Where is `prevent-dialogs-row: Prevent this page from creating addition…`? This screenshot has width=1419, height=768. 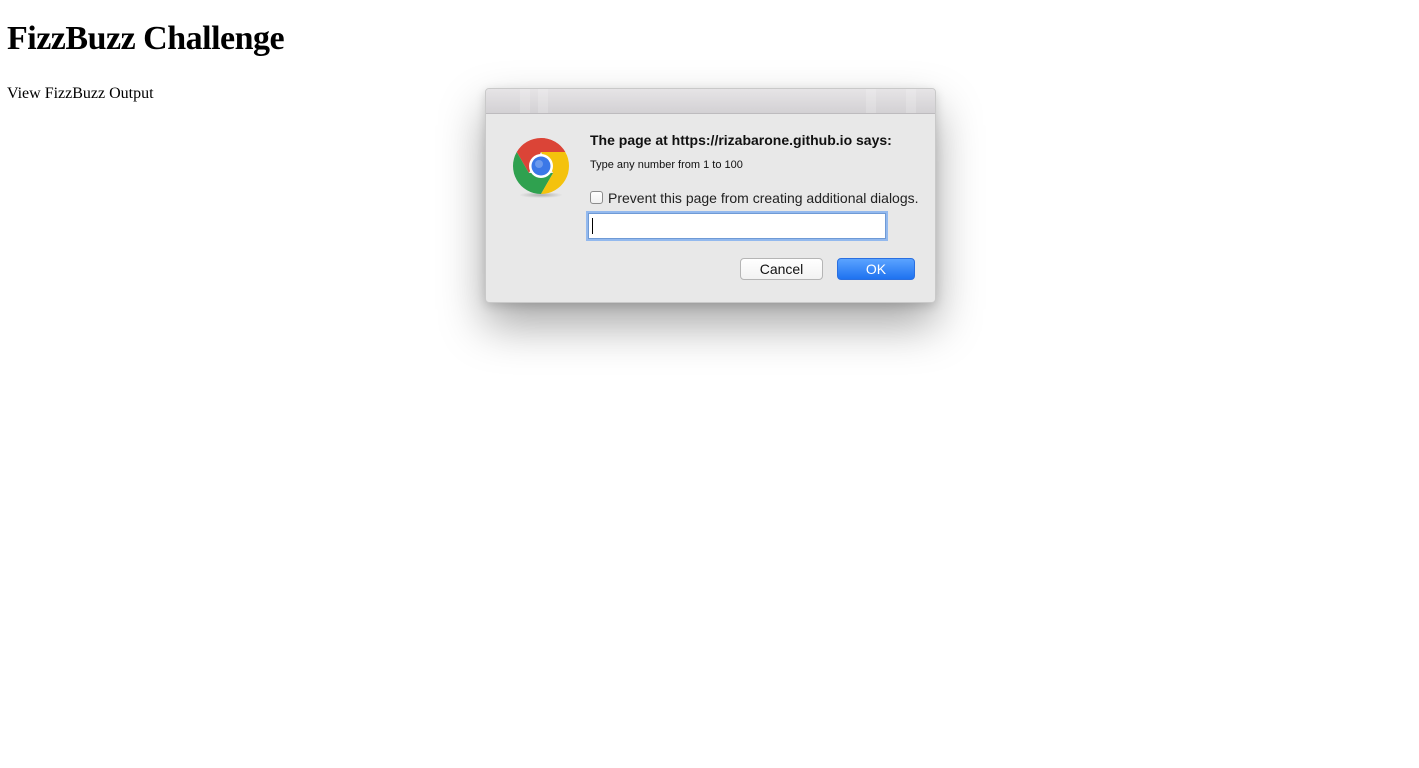
prevent-dialogs-row: Prevent this page from creating addition… is located at coordinates (754, 197).